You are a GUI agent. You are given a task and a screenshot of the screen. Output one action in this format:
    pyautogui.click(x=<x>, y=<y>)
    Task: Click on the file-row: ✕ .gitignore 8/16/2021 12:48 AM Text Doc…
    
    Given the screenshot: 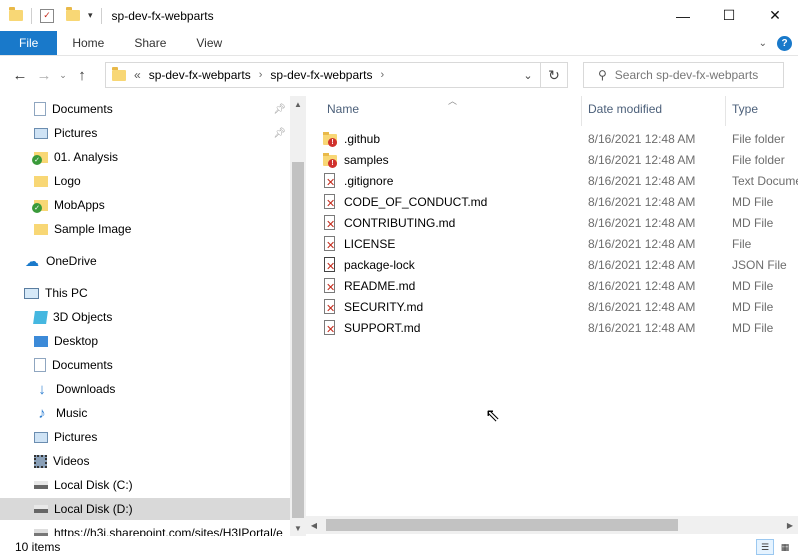 What is the action you would take?
    pyautogui.click(x=560, y=180)
    